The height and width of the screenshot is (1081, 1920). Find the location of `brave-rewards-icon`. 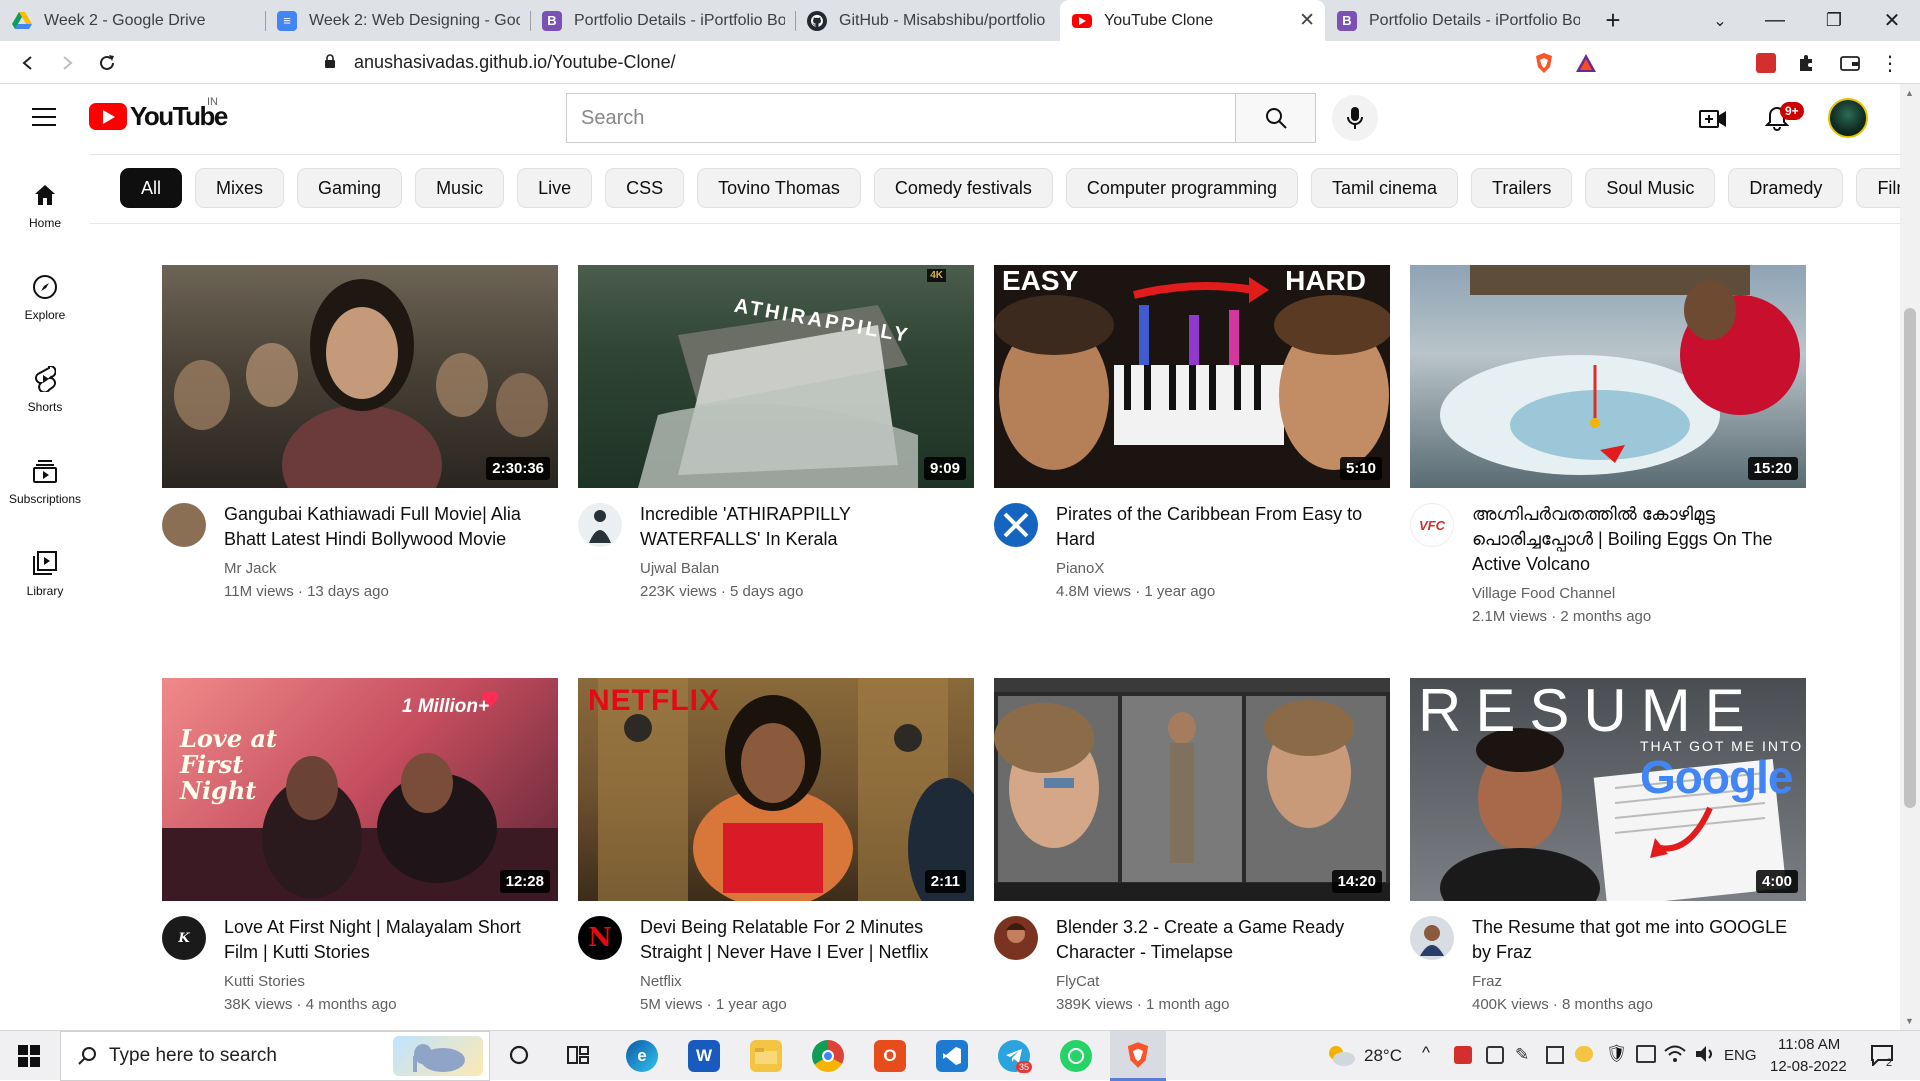

brave-rewards-icon is located at coordinates (1586, 63).